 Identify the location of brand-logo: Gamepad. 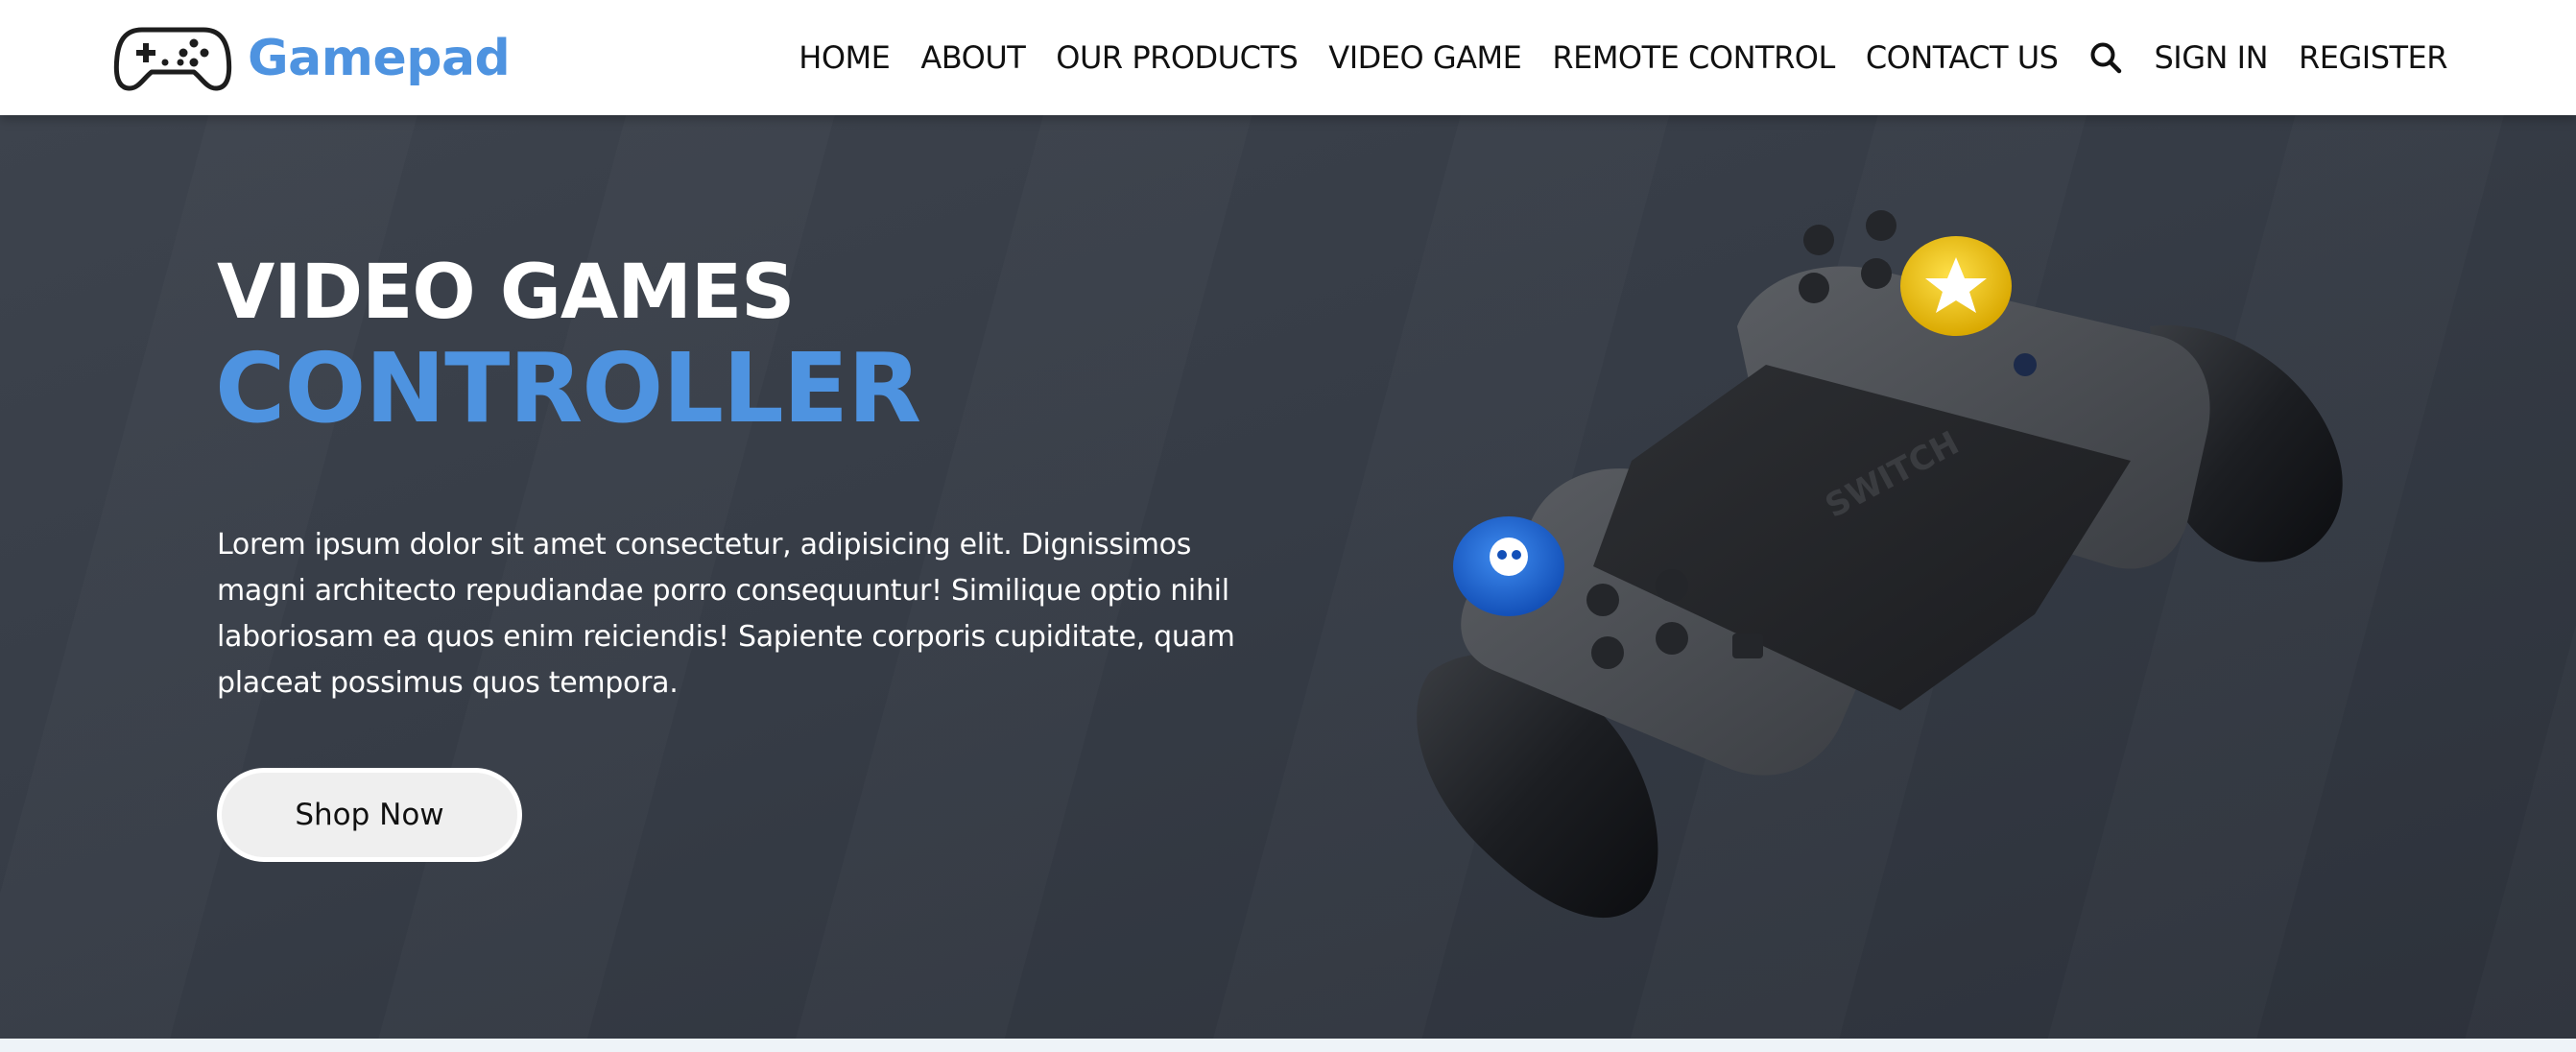
(312, 58).